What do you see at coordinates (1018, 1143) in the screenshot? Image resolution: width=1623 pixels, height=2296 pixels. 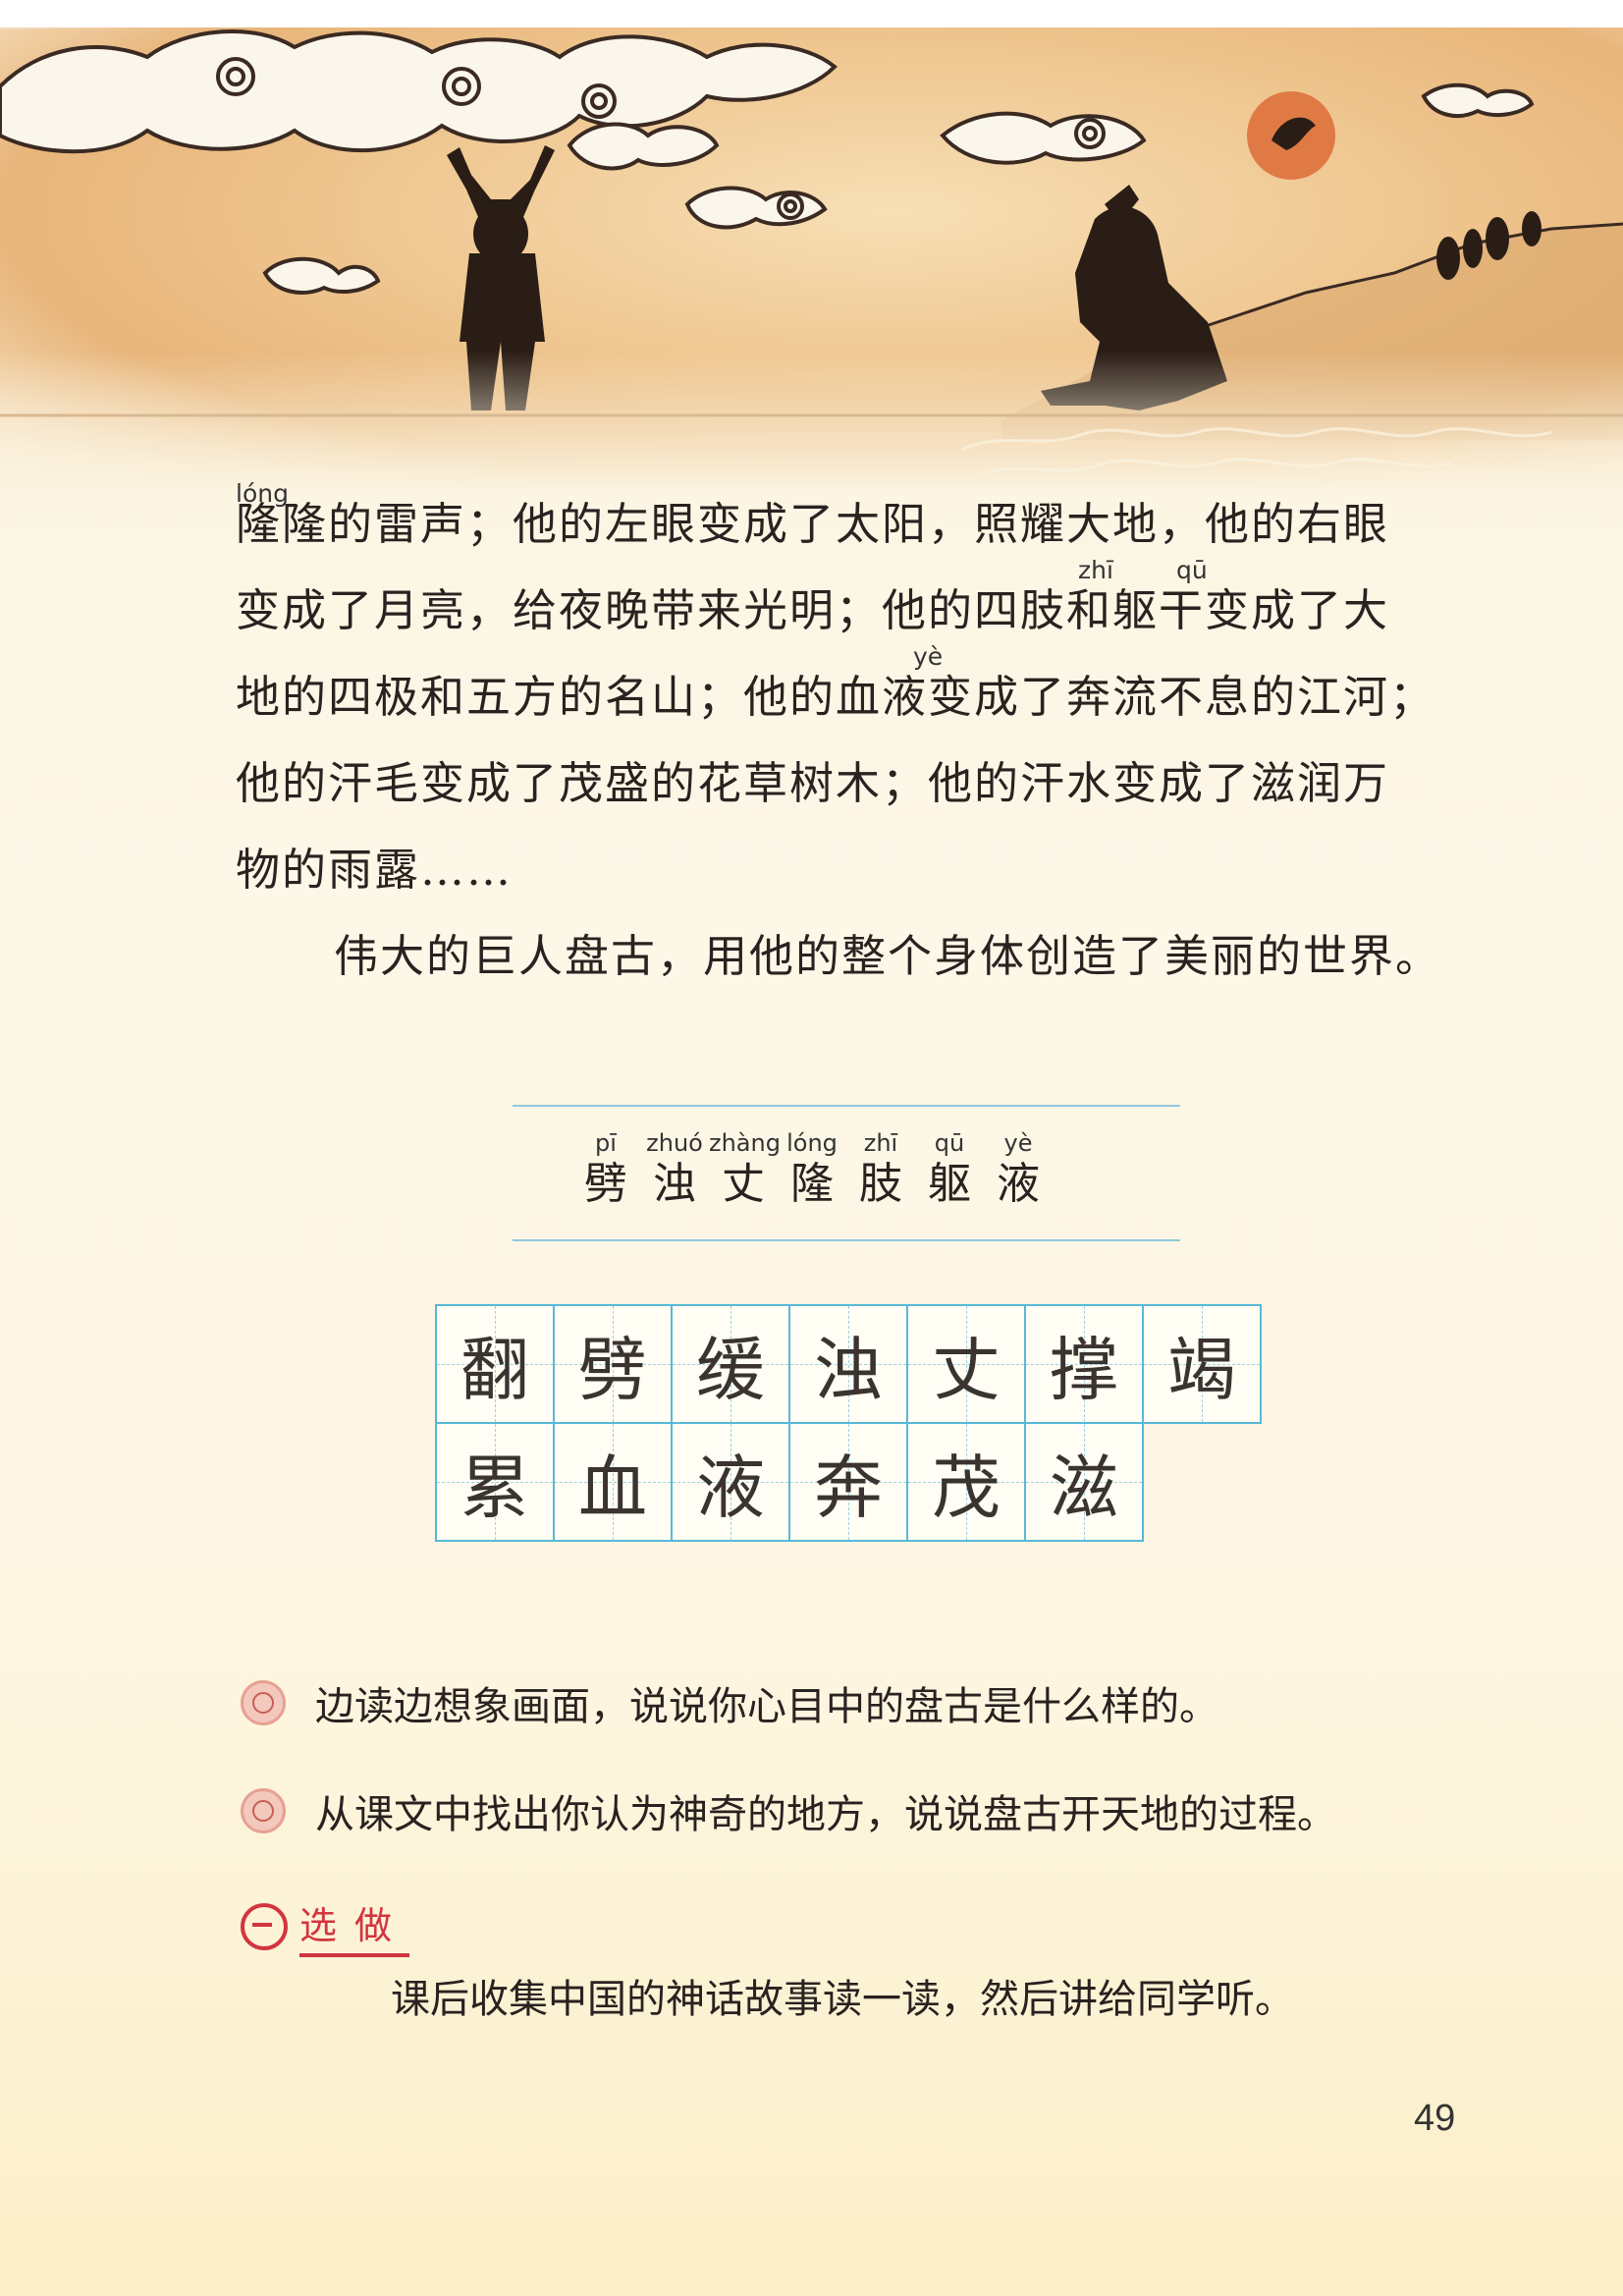 I see `vocabulary-pinyin: yè` at bounding box center [1018, 1143].